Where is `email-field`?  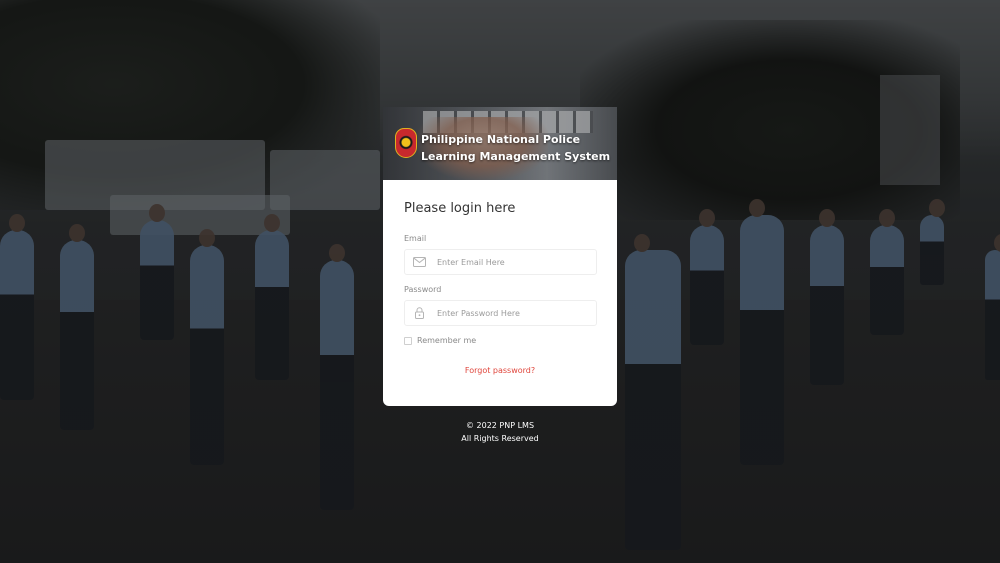 email-field is located at coordinates (500, 262).